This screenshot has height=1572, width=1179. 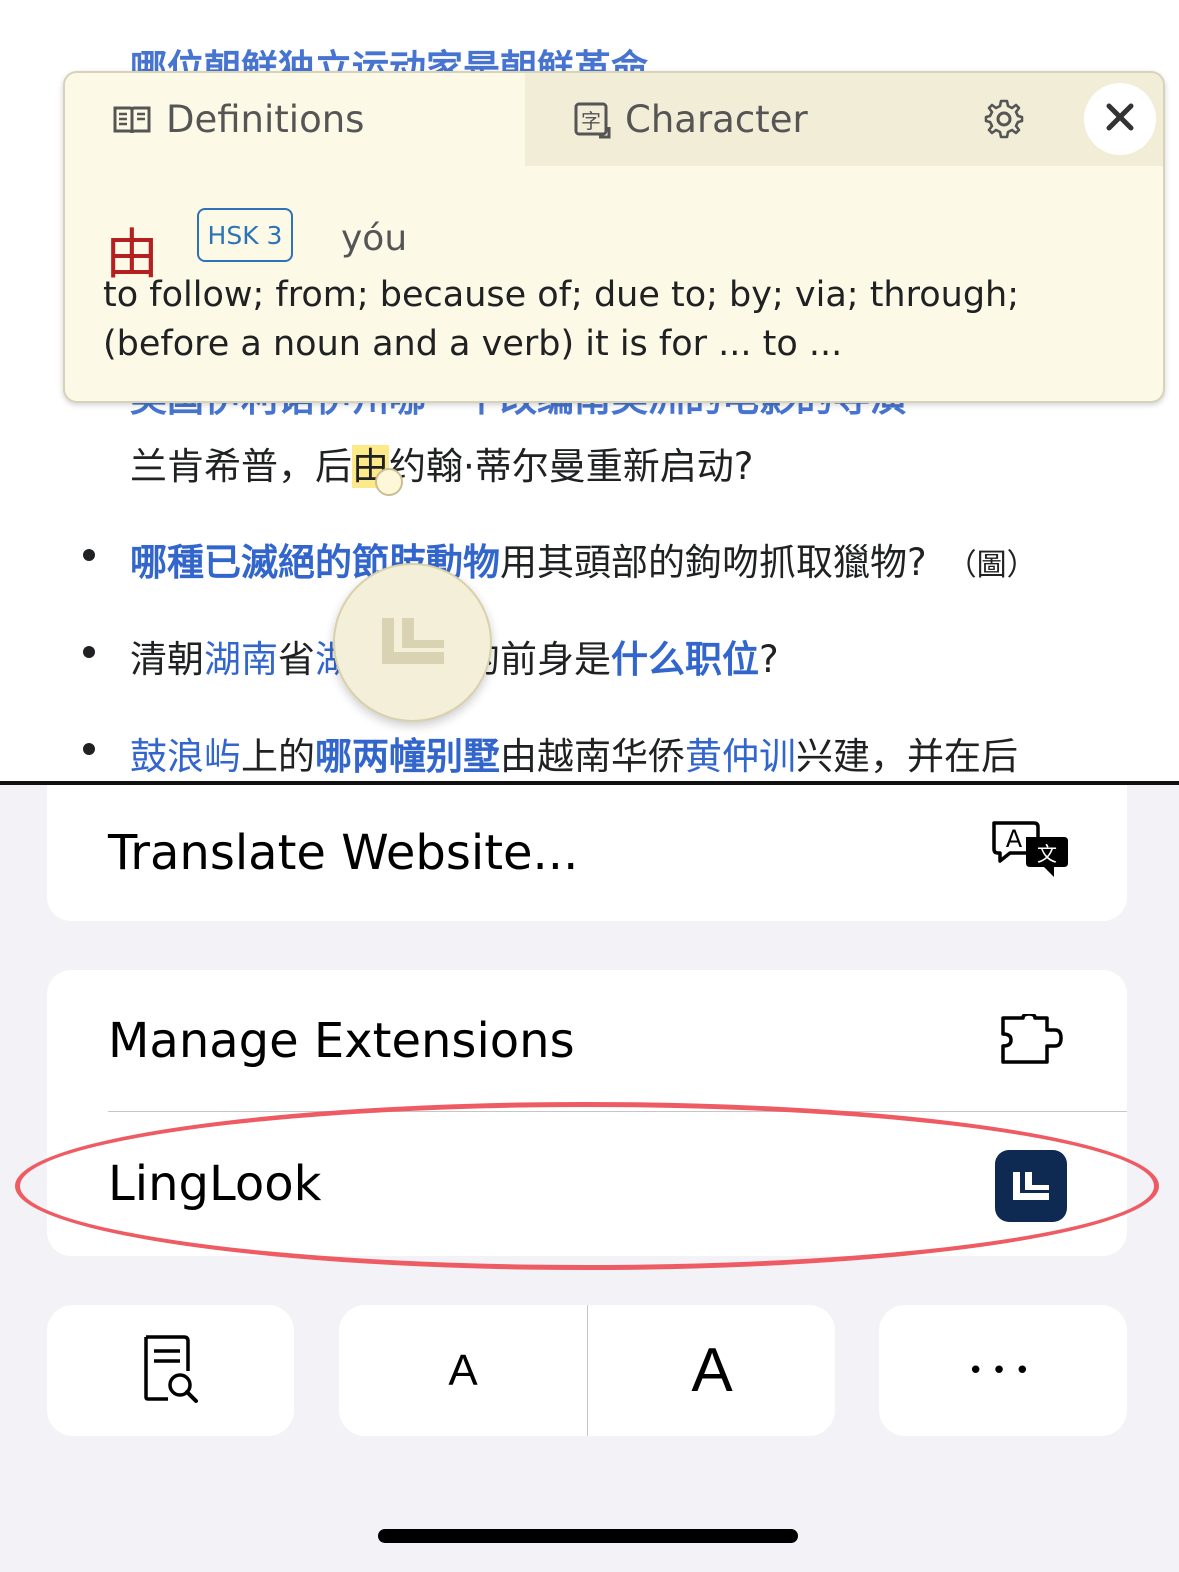 I want to click on list-item-text: 上的, so click(x=278, y=756).